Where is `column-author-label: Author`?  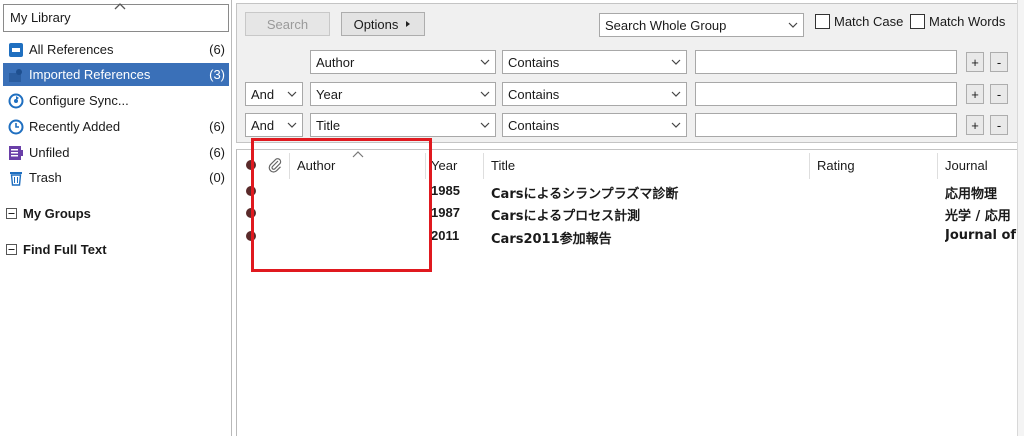 column-author-label: Author is located at coordinates (316, 165).